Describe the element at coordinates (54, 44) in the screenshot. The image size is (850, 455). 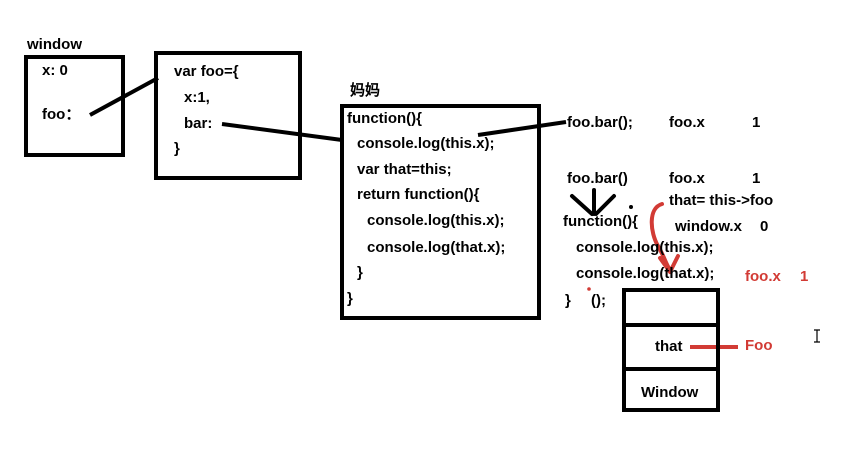
I see `window-title: window` at that location.